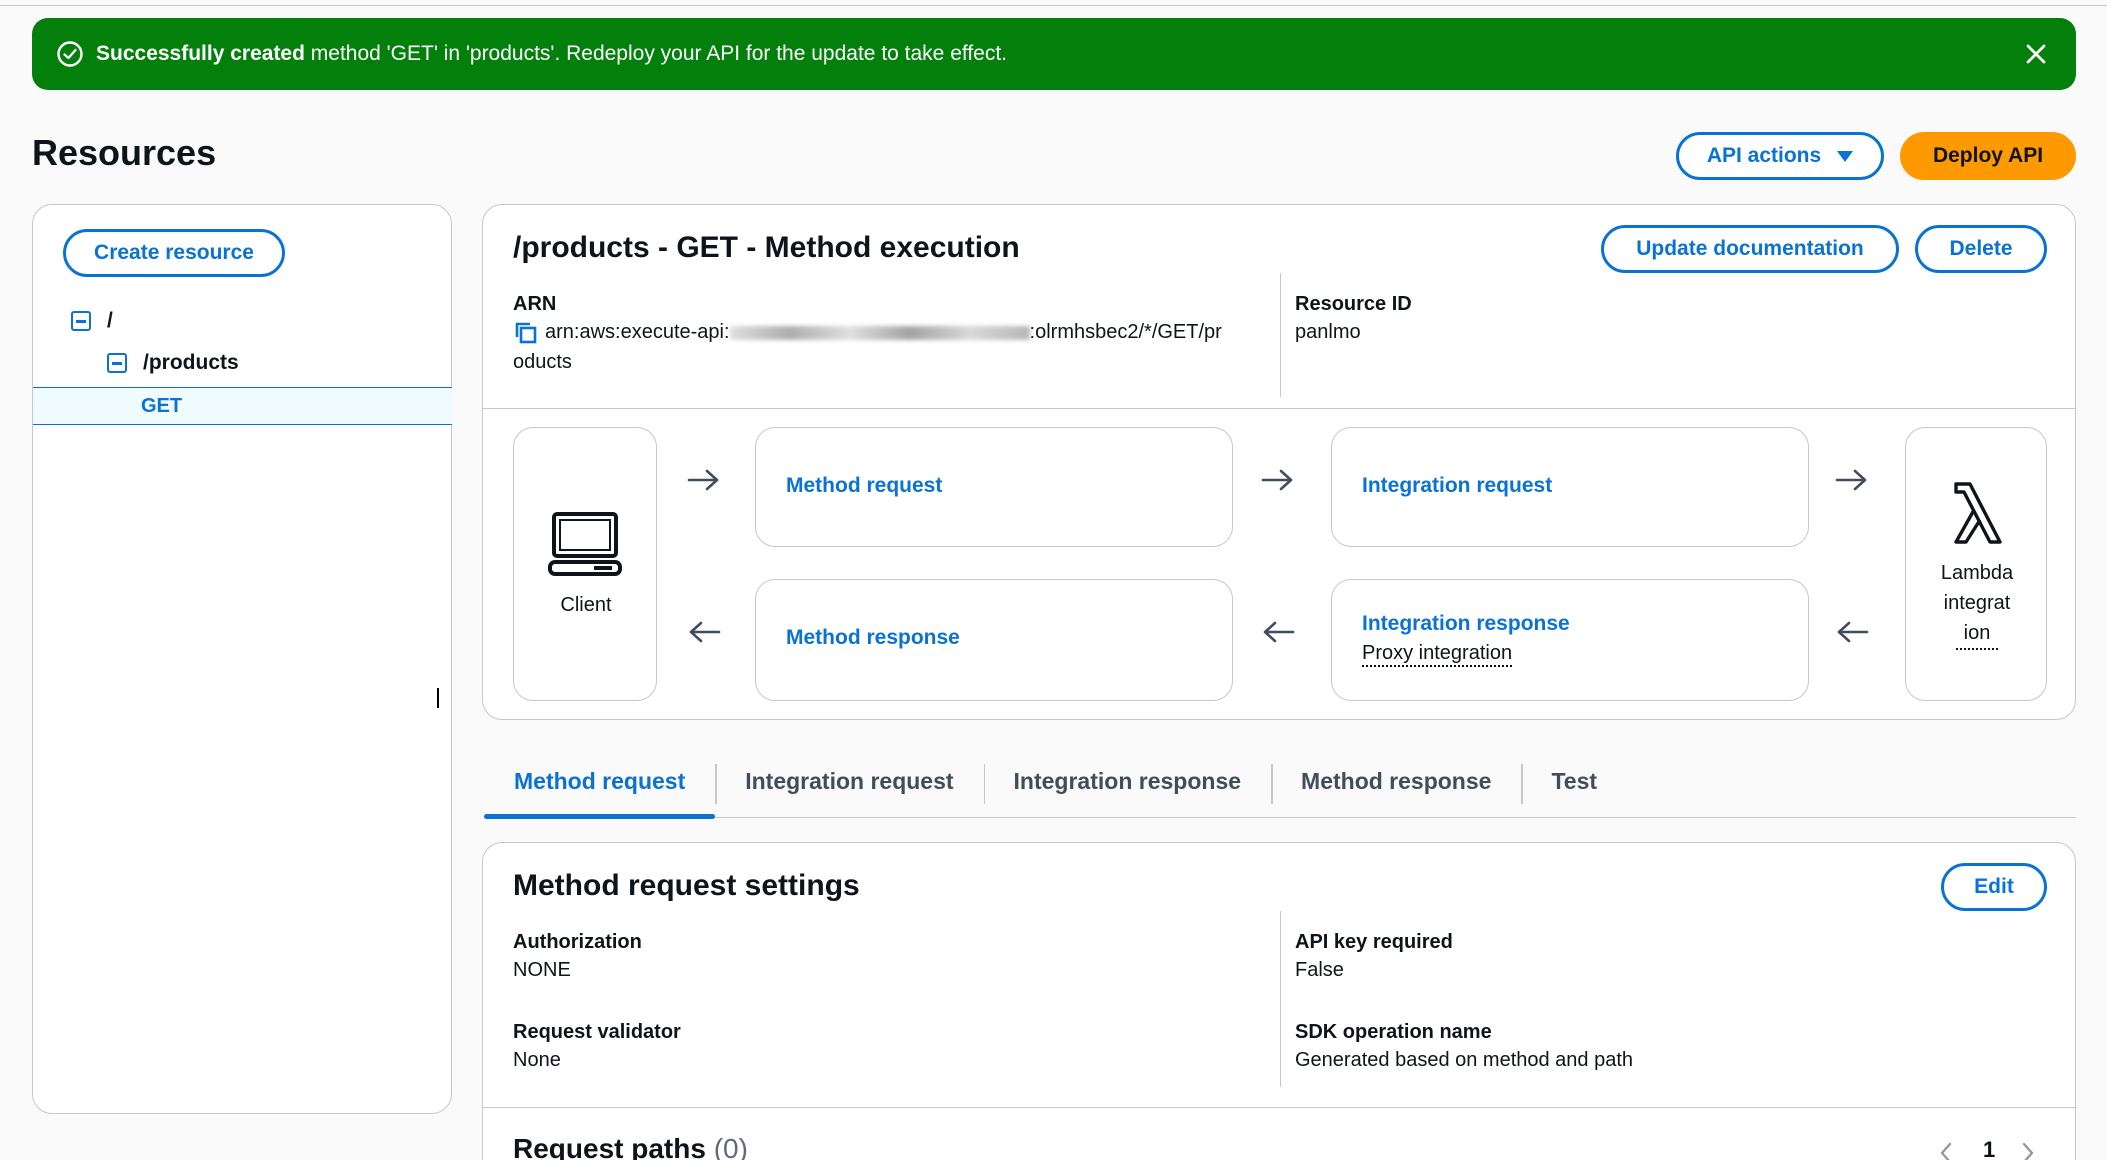 Image resolution: width=2107 pixels, height=1160 pixels. Describe the element at coordinates (70, 54) in the screenshot. I see `check-circle-icon` at that location.